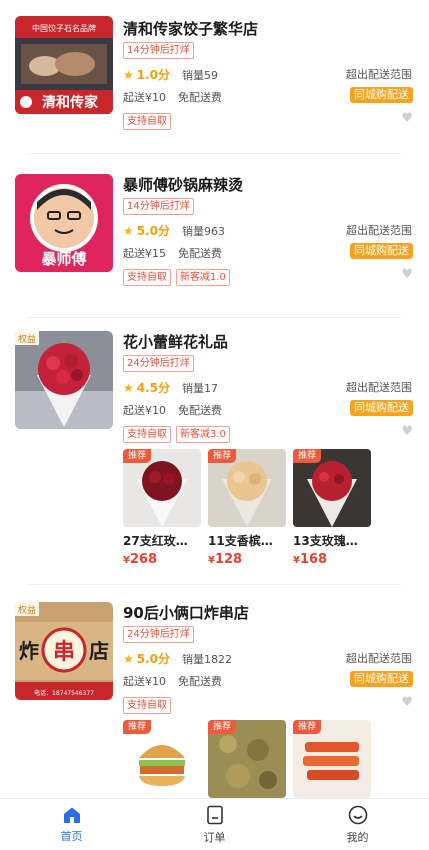 This screenshot has height=850, width=429. I want to click on rating-row: ★ 5.0分 销量1822, so click(177, 658).